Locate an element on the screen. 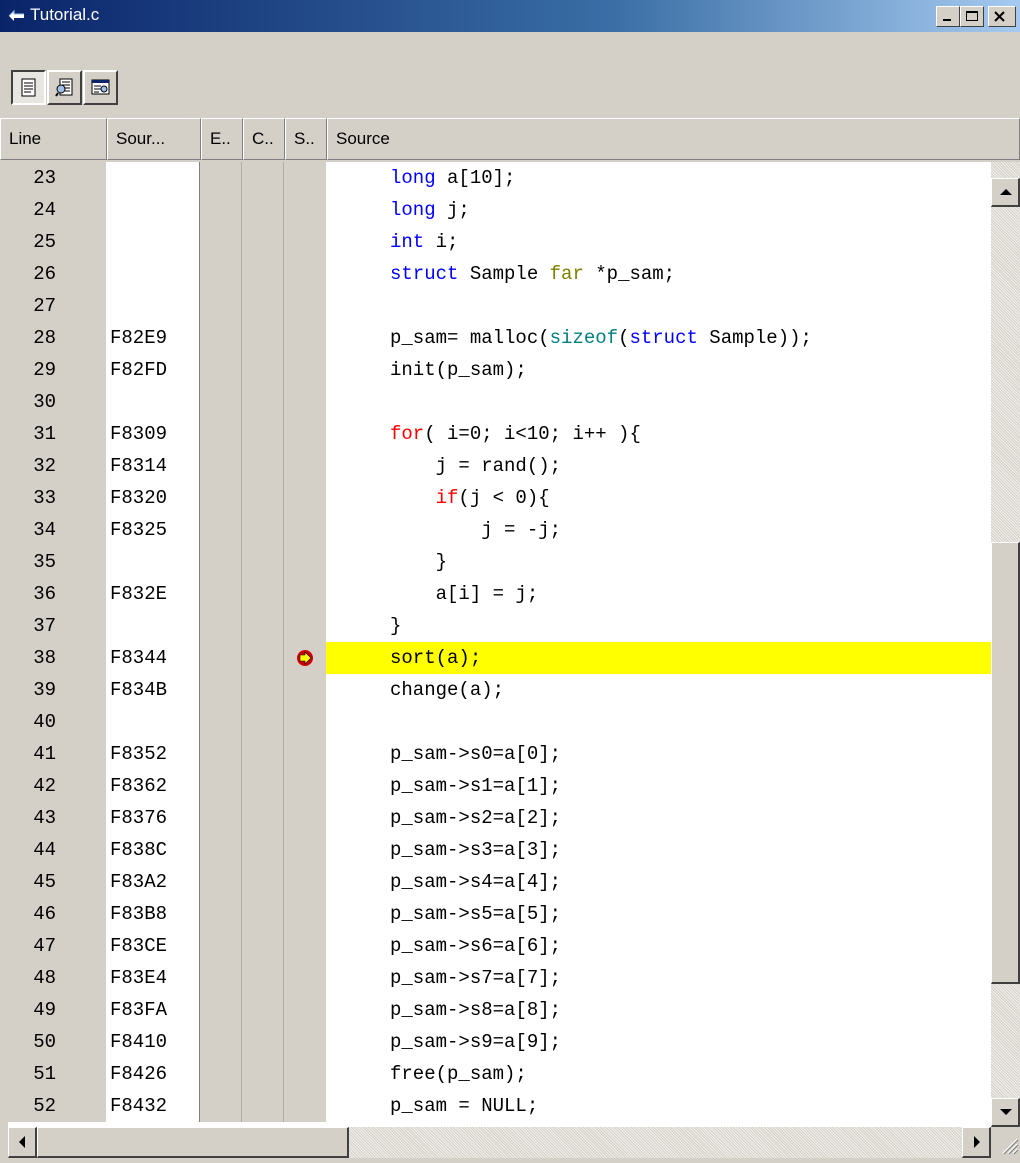  source-code: long a[10]; is located at coordinates (658, 178).